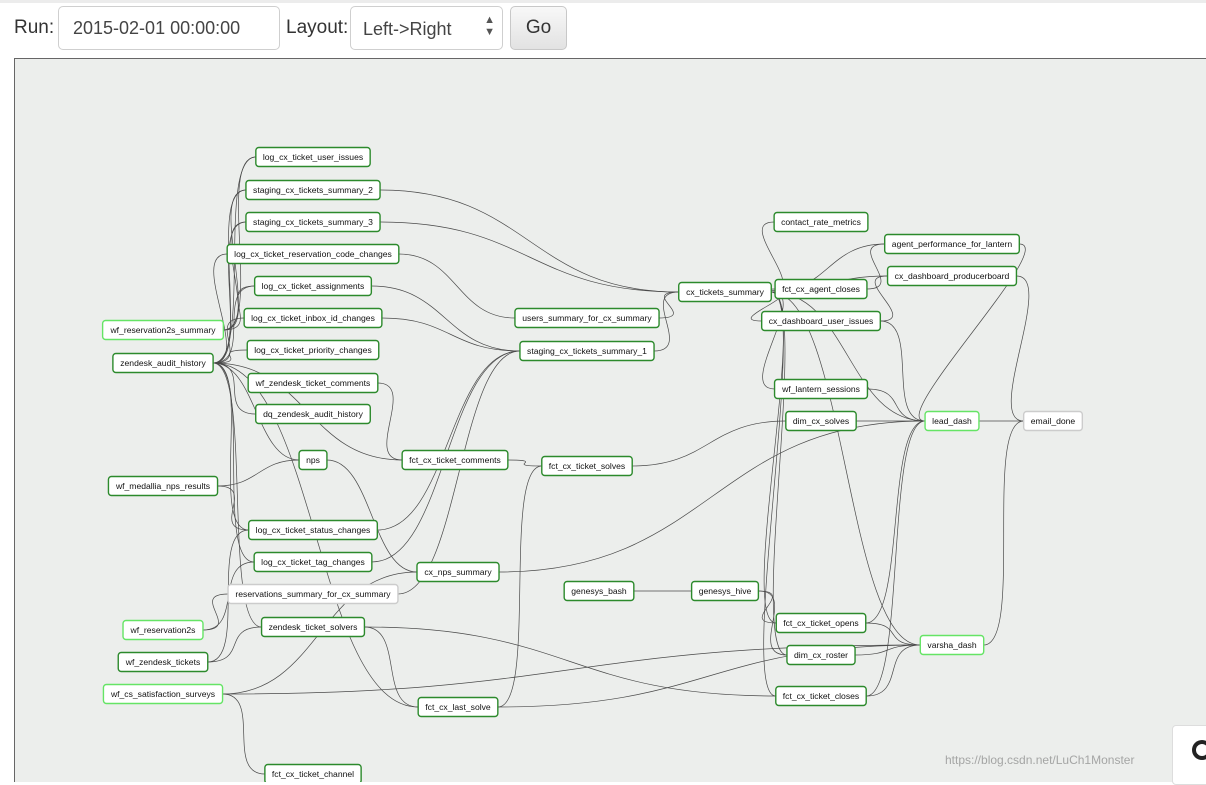  I want to click on task-node-label: fct_cx_ticket_solves, so click(587, 466).